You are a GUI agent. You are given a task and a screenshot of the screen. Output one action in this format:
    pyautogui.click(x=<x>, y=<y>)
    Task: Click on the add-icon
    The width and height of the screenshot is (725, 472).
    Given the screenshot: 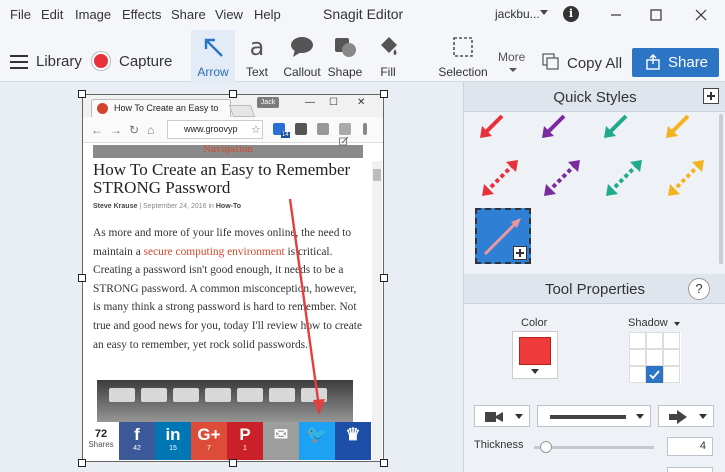 What is the action you would take?
    pyautogui.click(x=520, y=253)
    